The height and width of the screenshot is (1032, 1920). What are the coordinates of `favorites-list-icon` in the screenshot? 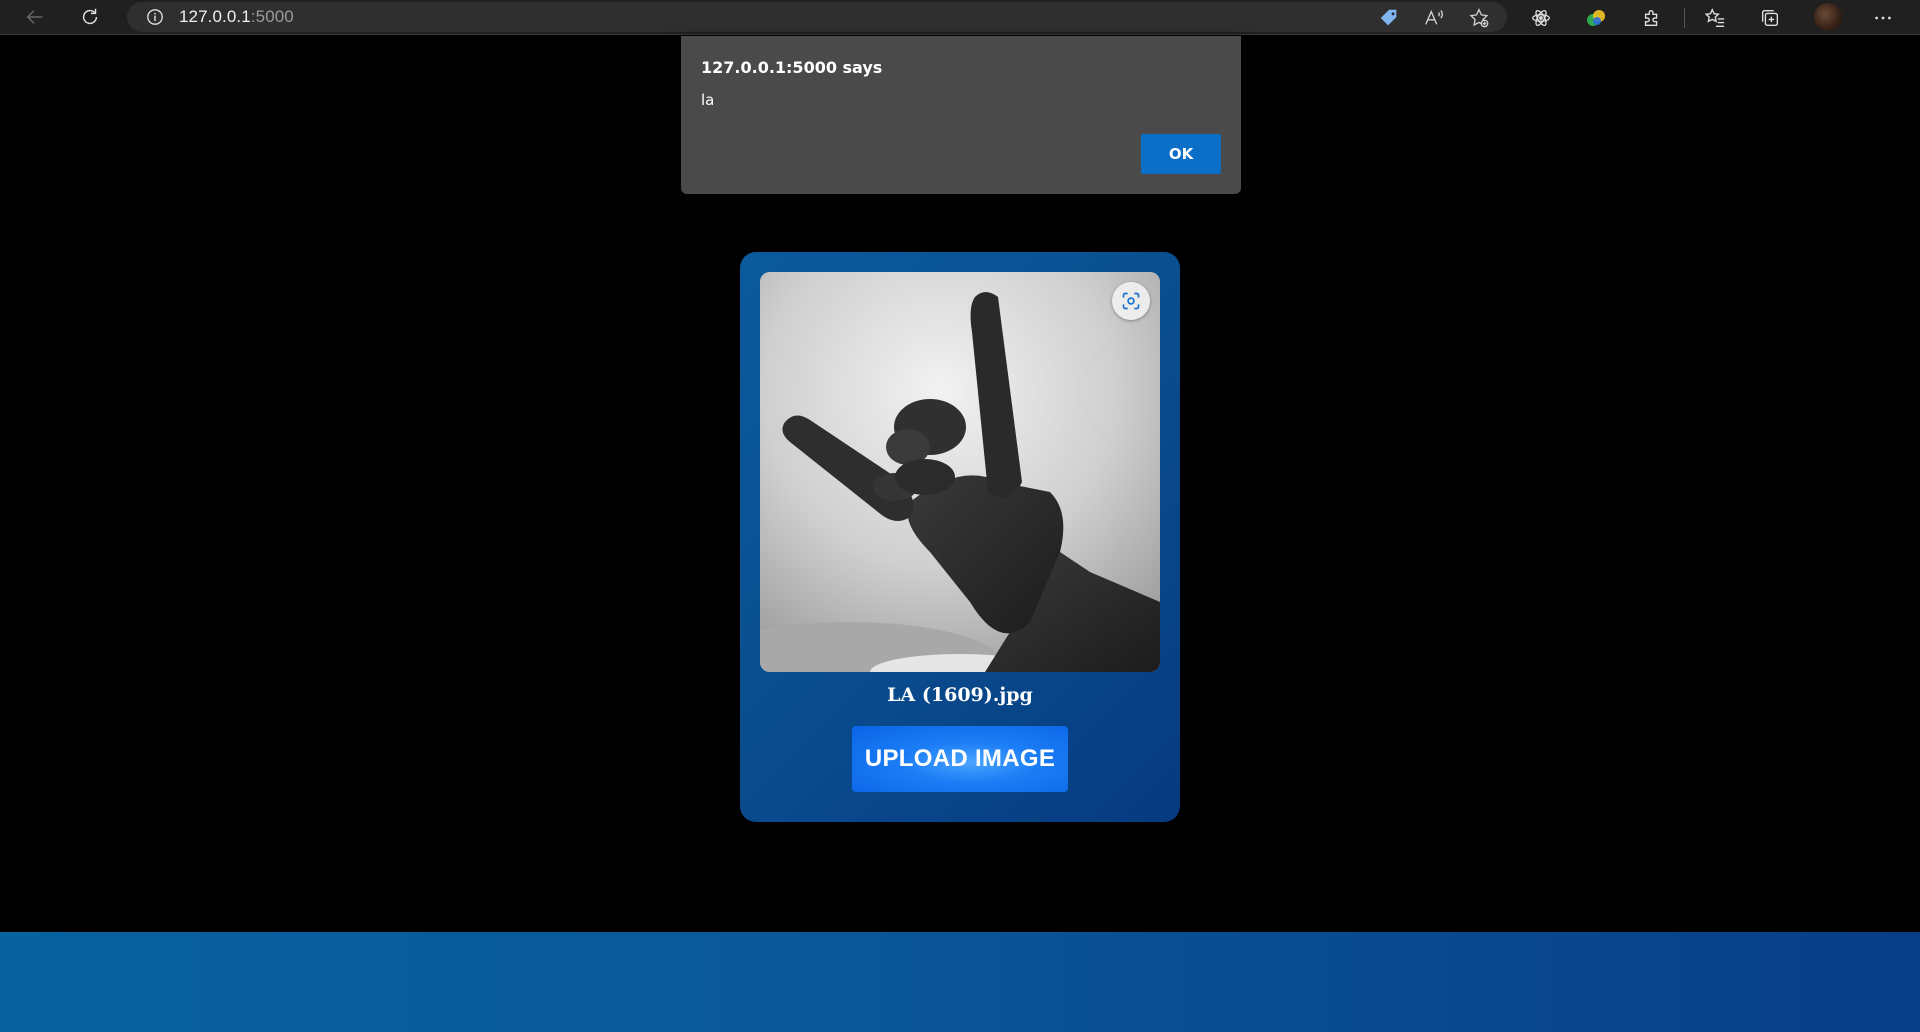 It's located at (1715, 18).